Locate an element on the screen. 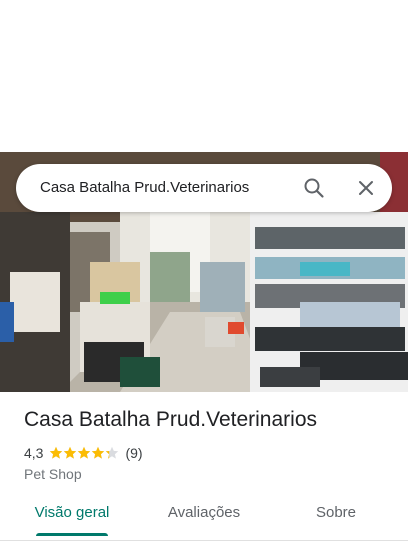 The width and height of the screenshot is (408, 544). place-title: Casa Batalha Prud.Veterinarios is located at coordinates (171, 419).